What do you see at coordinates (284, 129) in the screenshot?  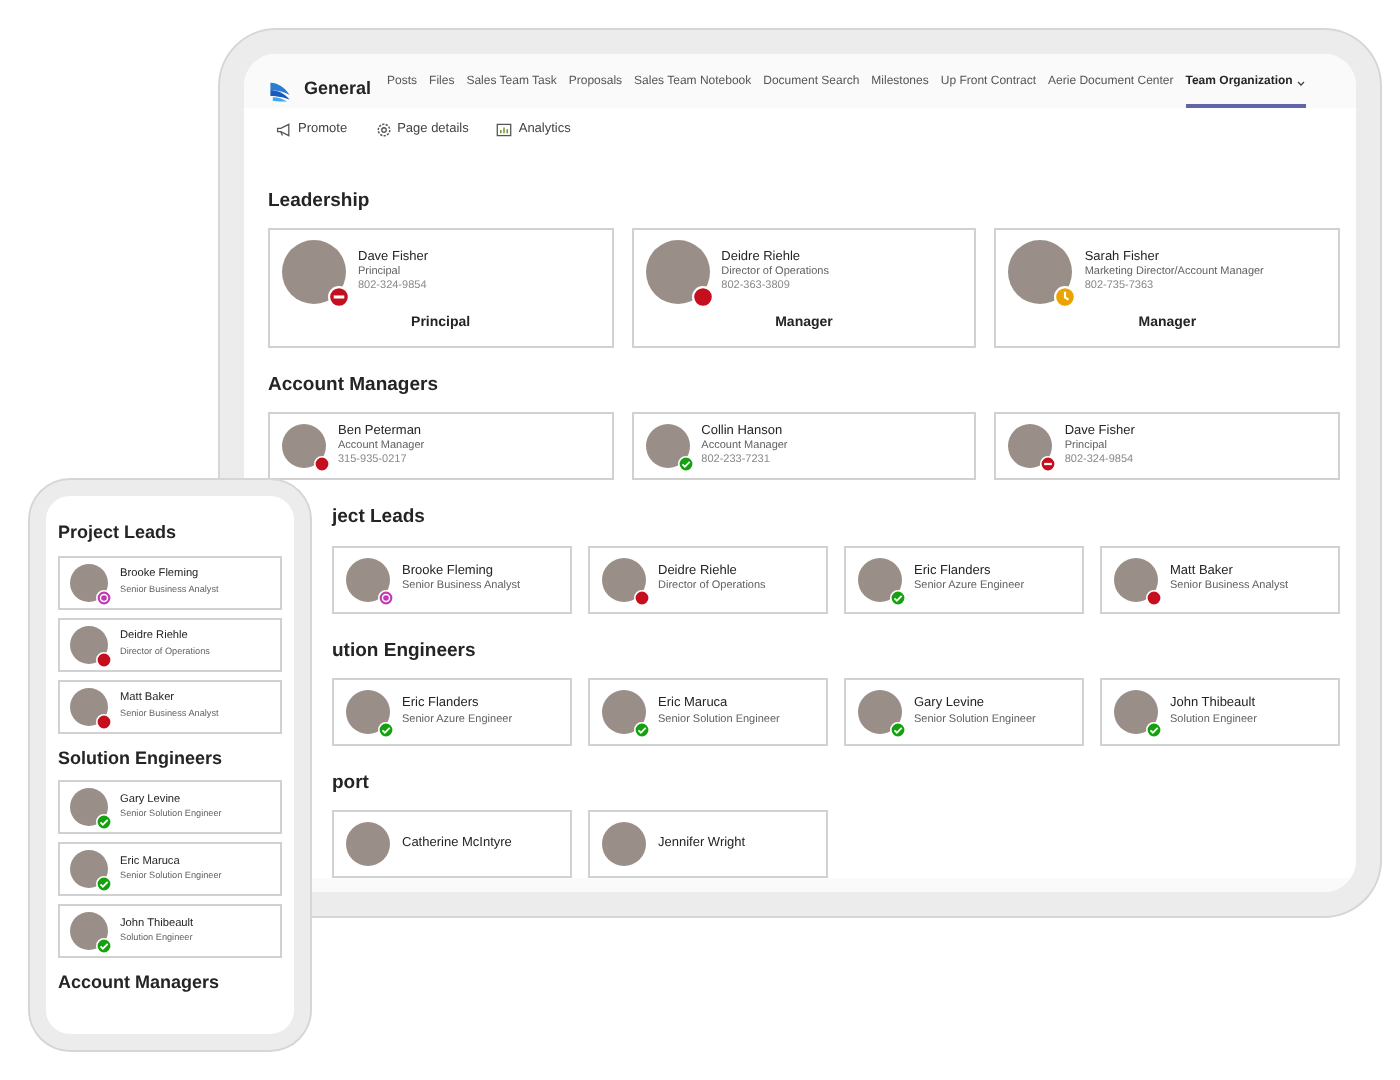 I see `megaphone-icon` at bounding box center [284, 129].